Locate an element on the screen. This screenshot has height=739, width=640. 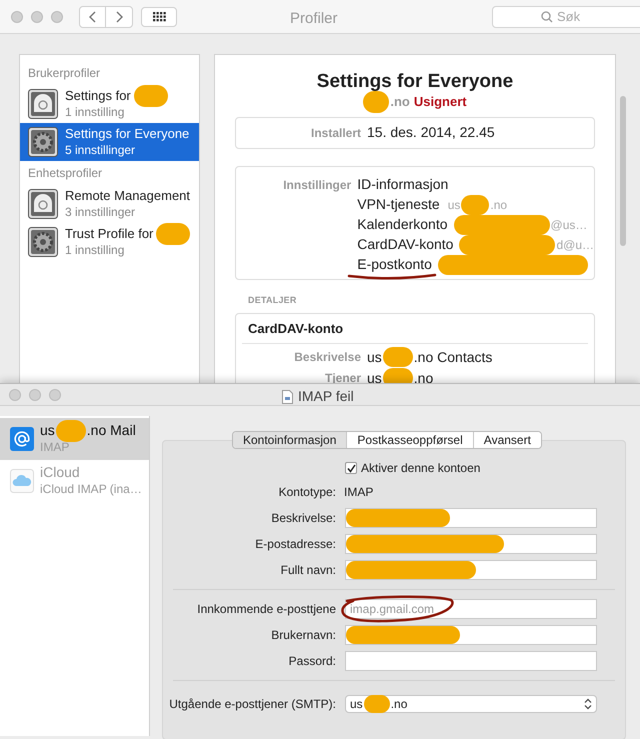
setting-name: CardDAV-konto is located at coordinates (405, 244).